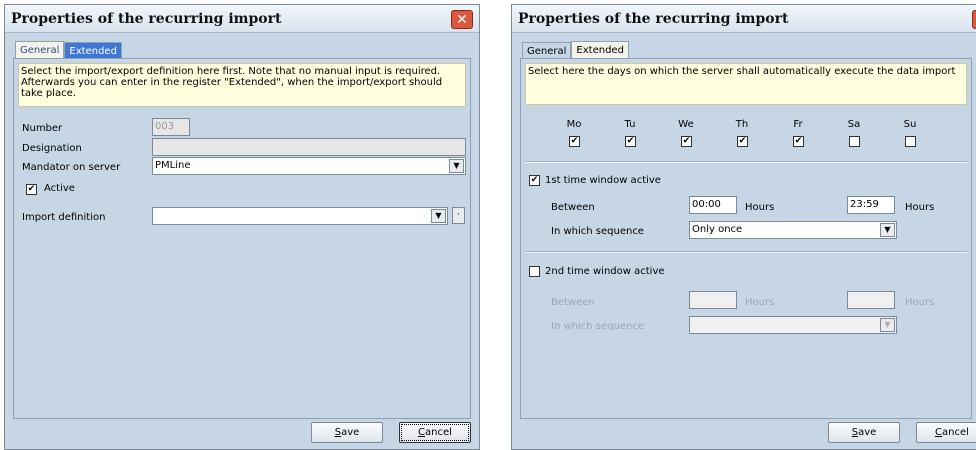  I want to click on window2-between-label: Between, so click(573, 302).